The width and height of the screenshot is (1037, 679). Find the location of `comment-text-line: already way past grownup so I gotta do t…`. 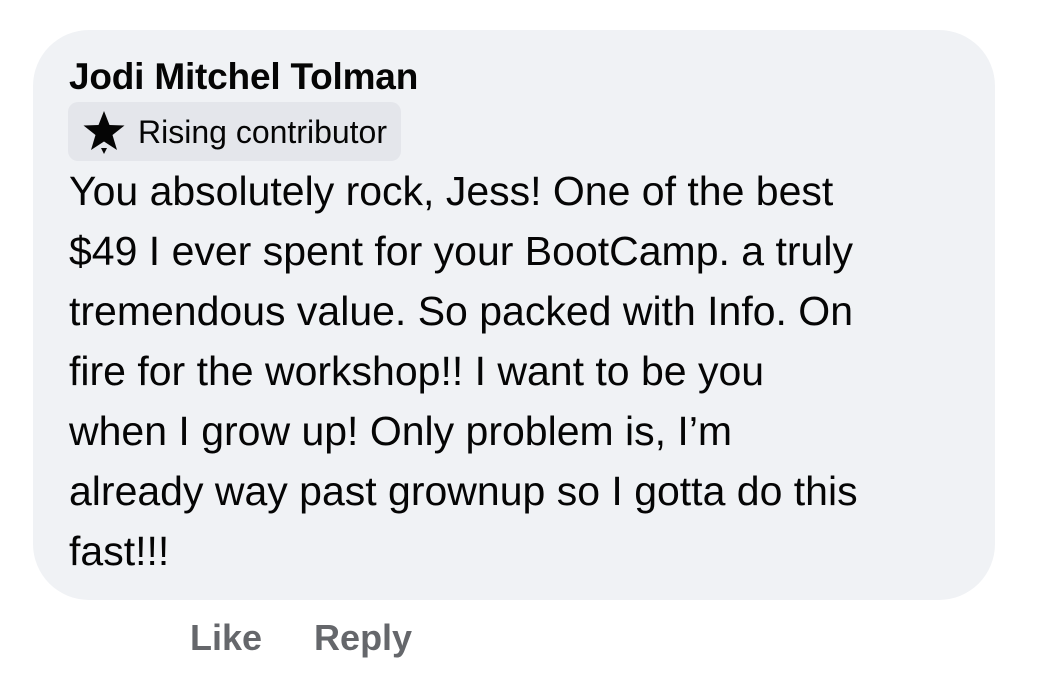

comment-text-line: already way past grownup so I gotta do t… is located at coordinates (463, 491).